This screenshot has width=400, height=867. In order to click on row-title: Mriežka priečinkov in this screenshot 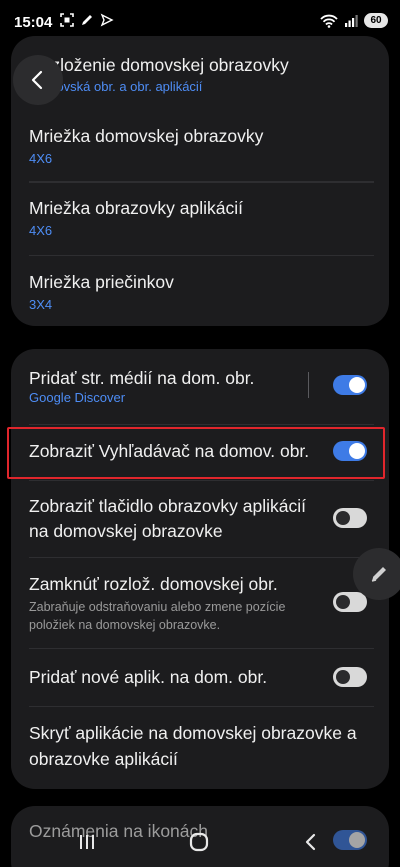, I will do `click(101, 282)`.